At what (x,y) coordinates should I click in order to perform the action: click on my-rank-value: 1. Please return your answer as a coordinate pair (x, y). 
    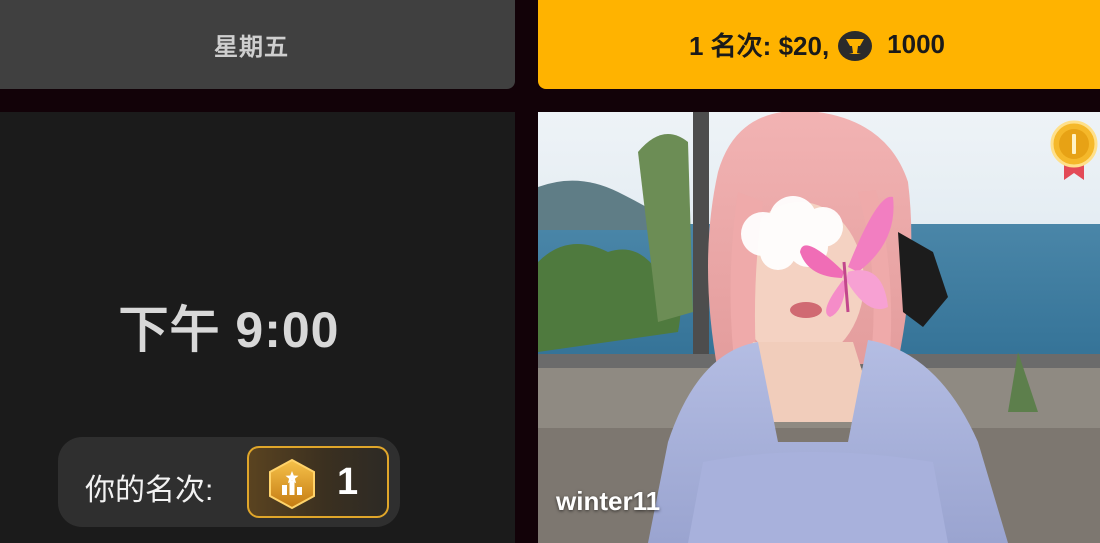
    Looking at the image, I should click on (348, 482).